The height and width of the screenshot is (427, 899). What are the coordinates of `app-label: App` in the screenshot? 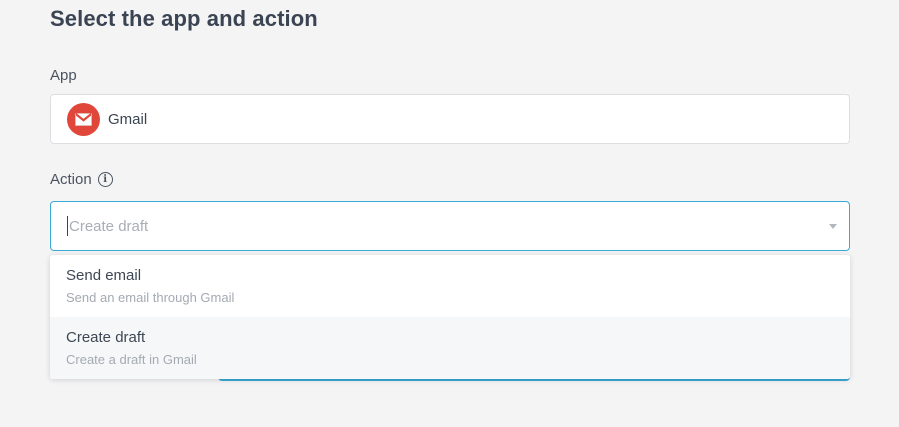 It's located at (63, 75).